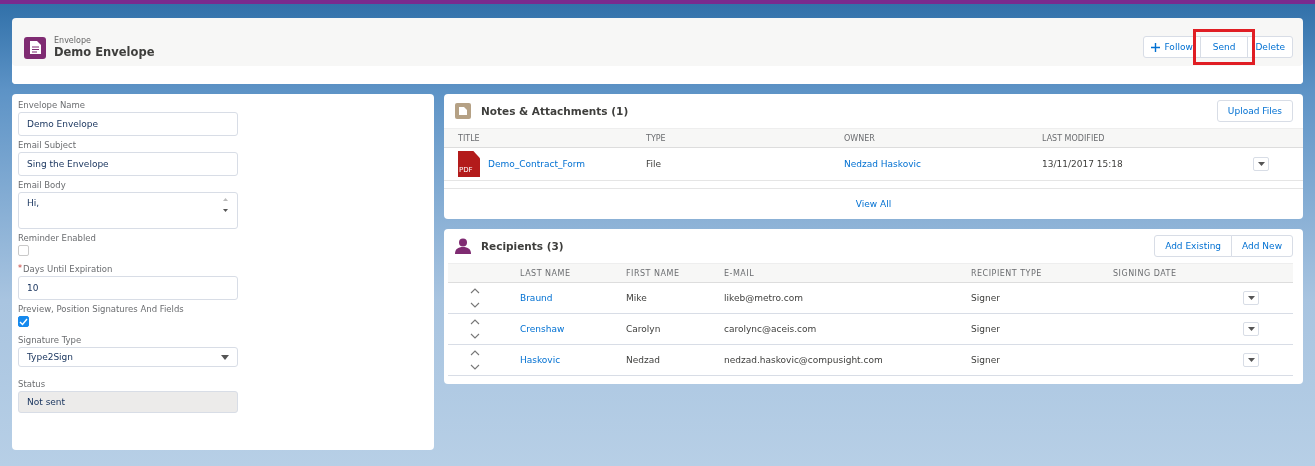 The width and height of the screenshot is (1315, 466). What do you see at coordinates (48, 145) in the screenshot?
I see `field-label: Email Subject` at bounding box center [48, 145].